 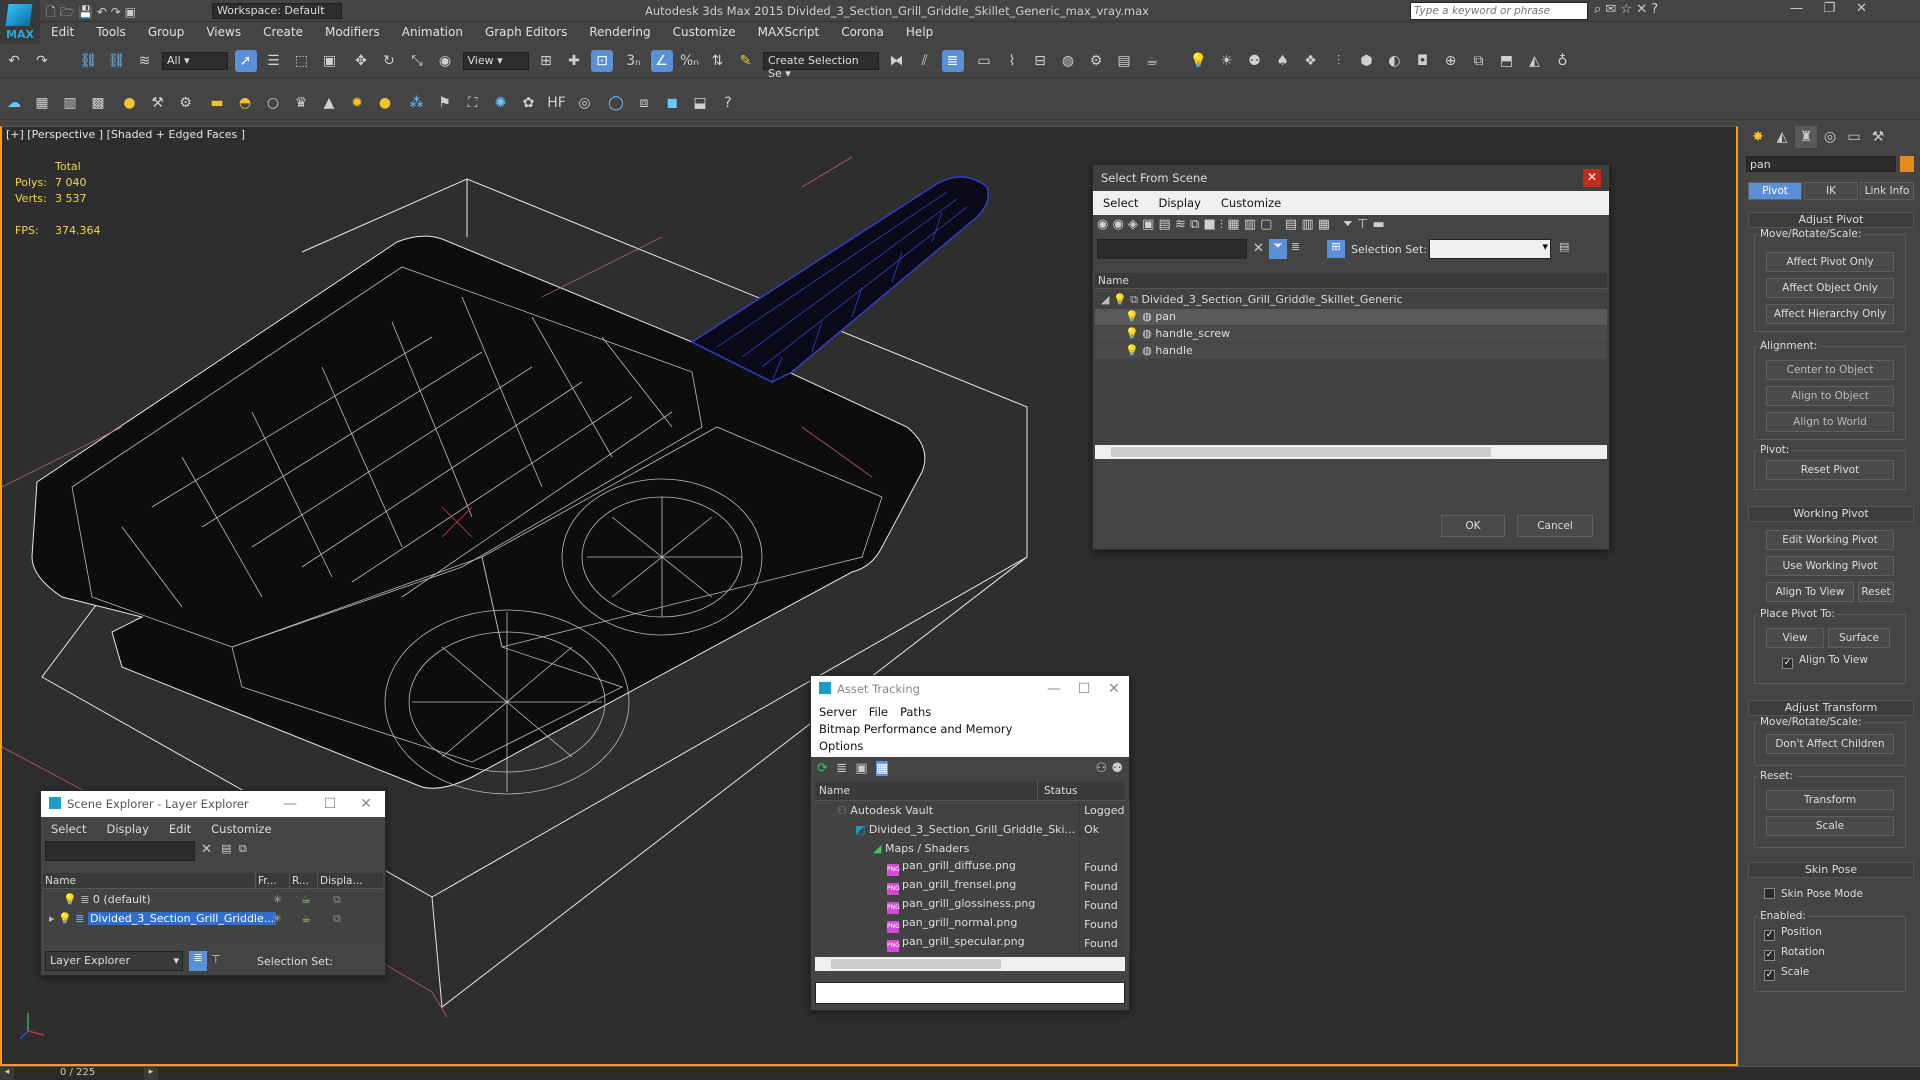 What do you see at coordinates (223, 32) in the screenshot?
I see `menu-views: Views` at bounding box center [223, 32].